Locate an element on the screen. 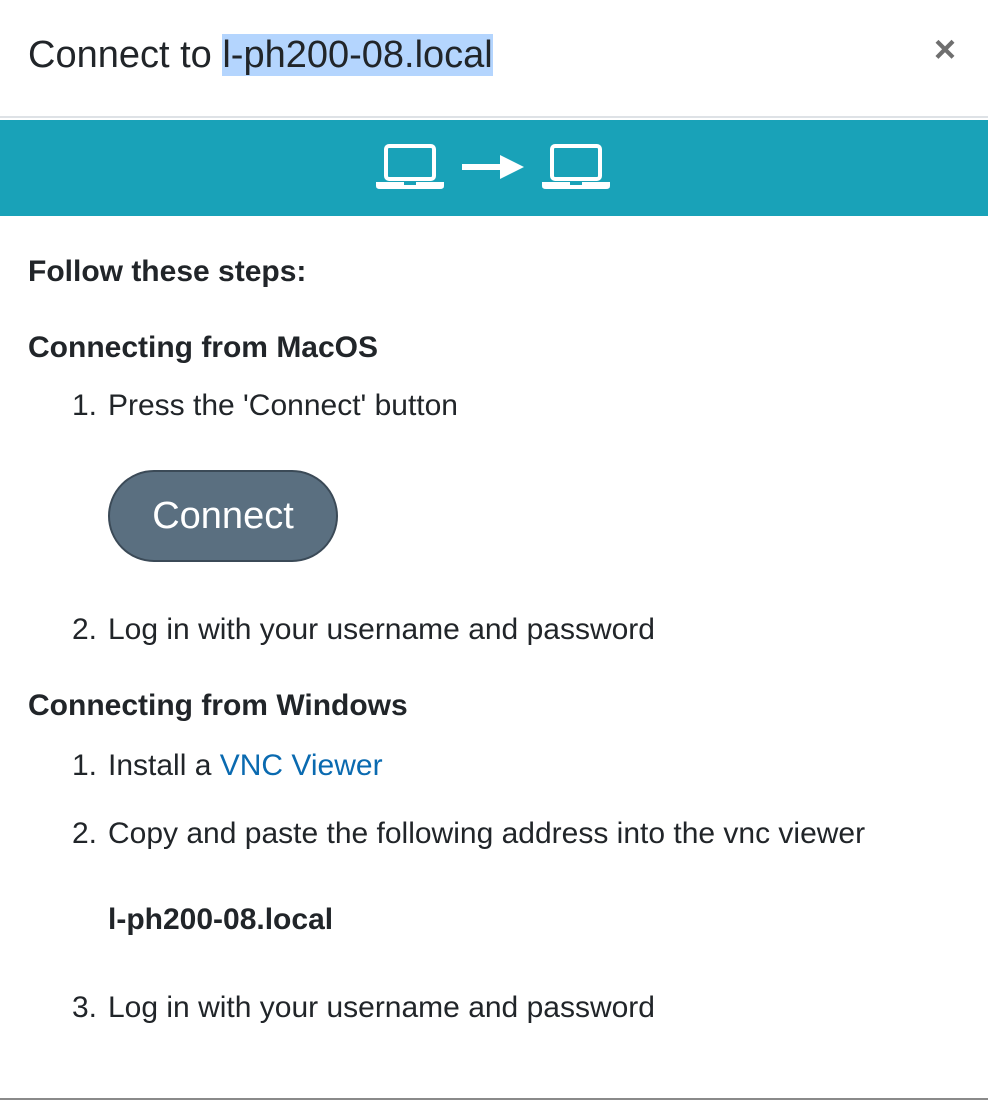  dialog-title-prefix: Connect to is located at coordinates (125, 55).